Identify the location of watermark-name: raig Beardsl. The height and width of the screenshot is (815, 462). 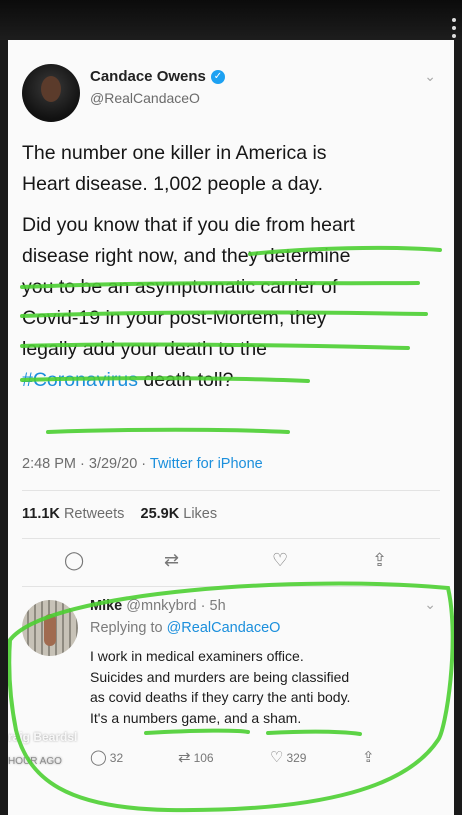
(43, 737).